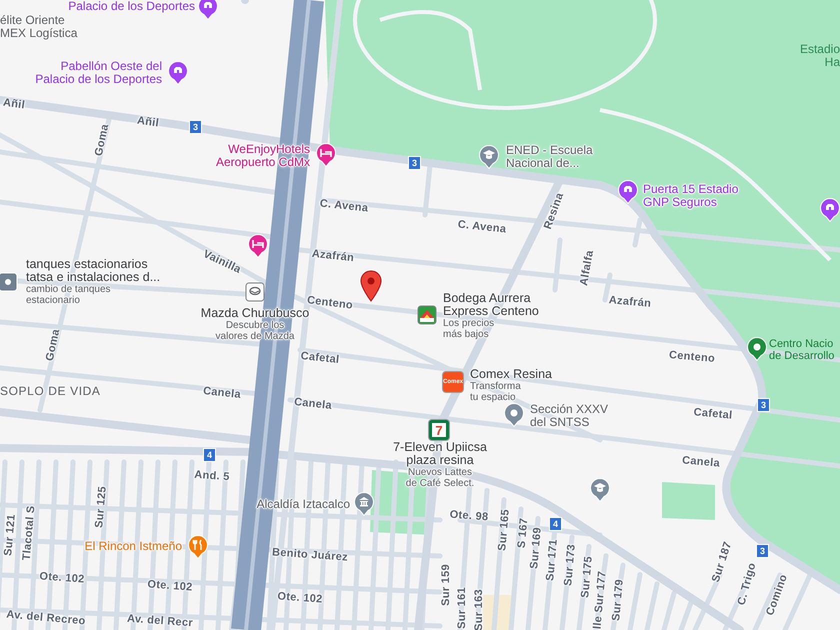  What do you see at coordinates (310, 555) in the screenshot?
I see `street-label: Benito Juárez` at bounding box center [310, 555].